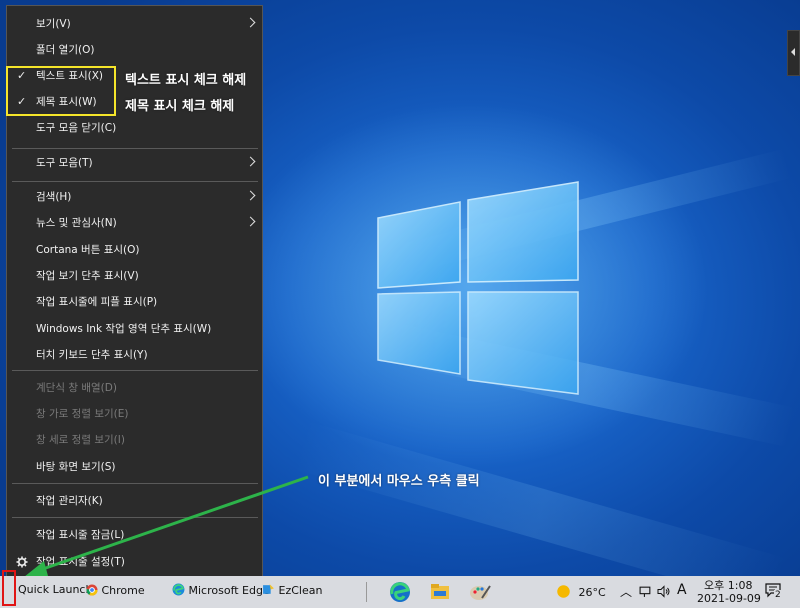  Describe the element at coordinates (664, 591) in the screenshot. I see `volume-icon` at that location.